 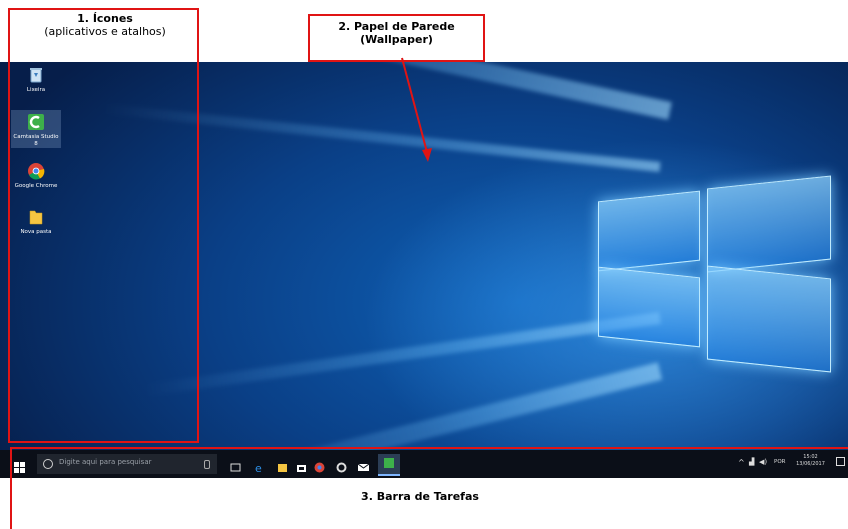 I want to click on taskbar-annotation: 3. Barra de Tarefas, so click(x=420, y=496).